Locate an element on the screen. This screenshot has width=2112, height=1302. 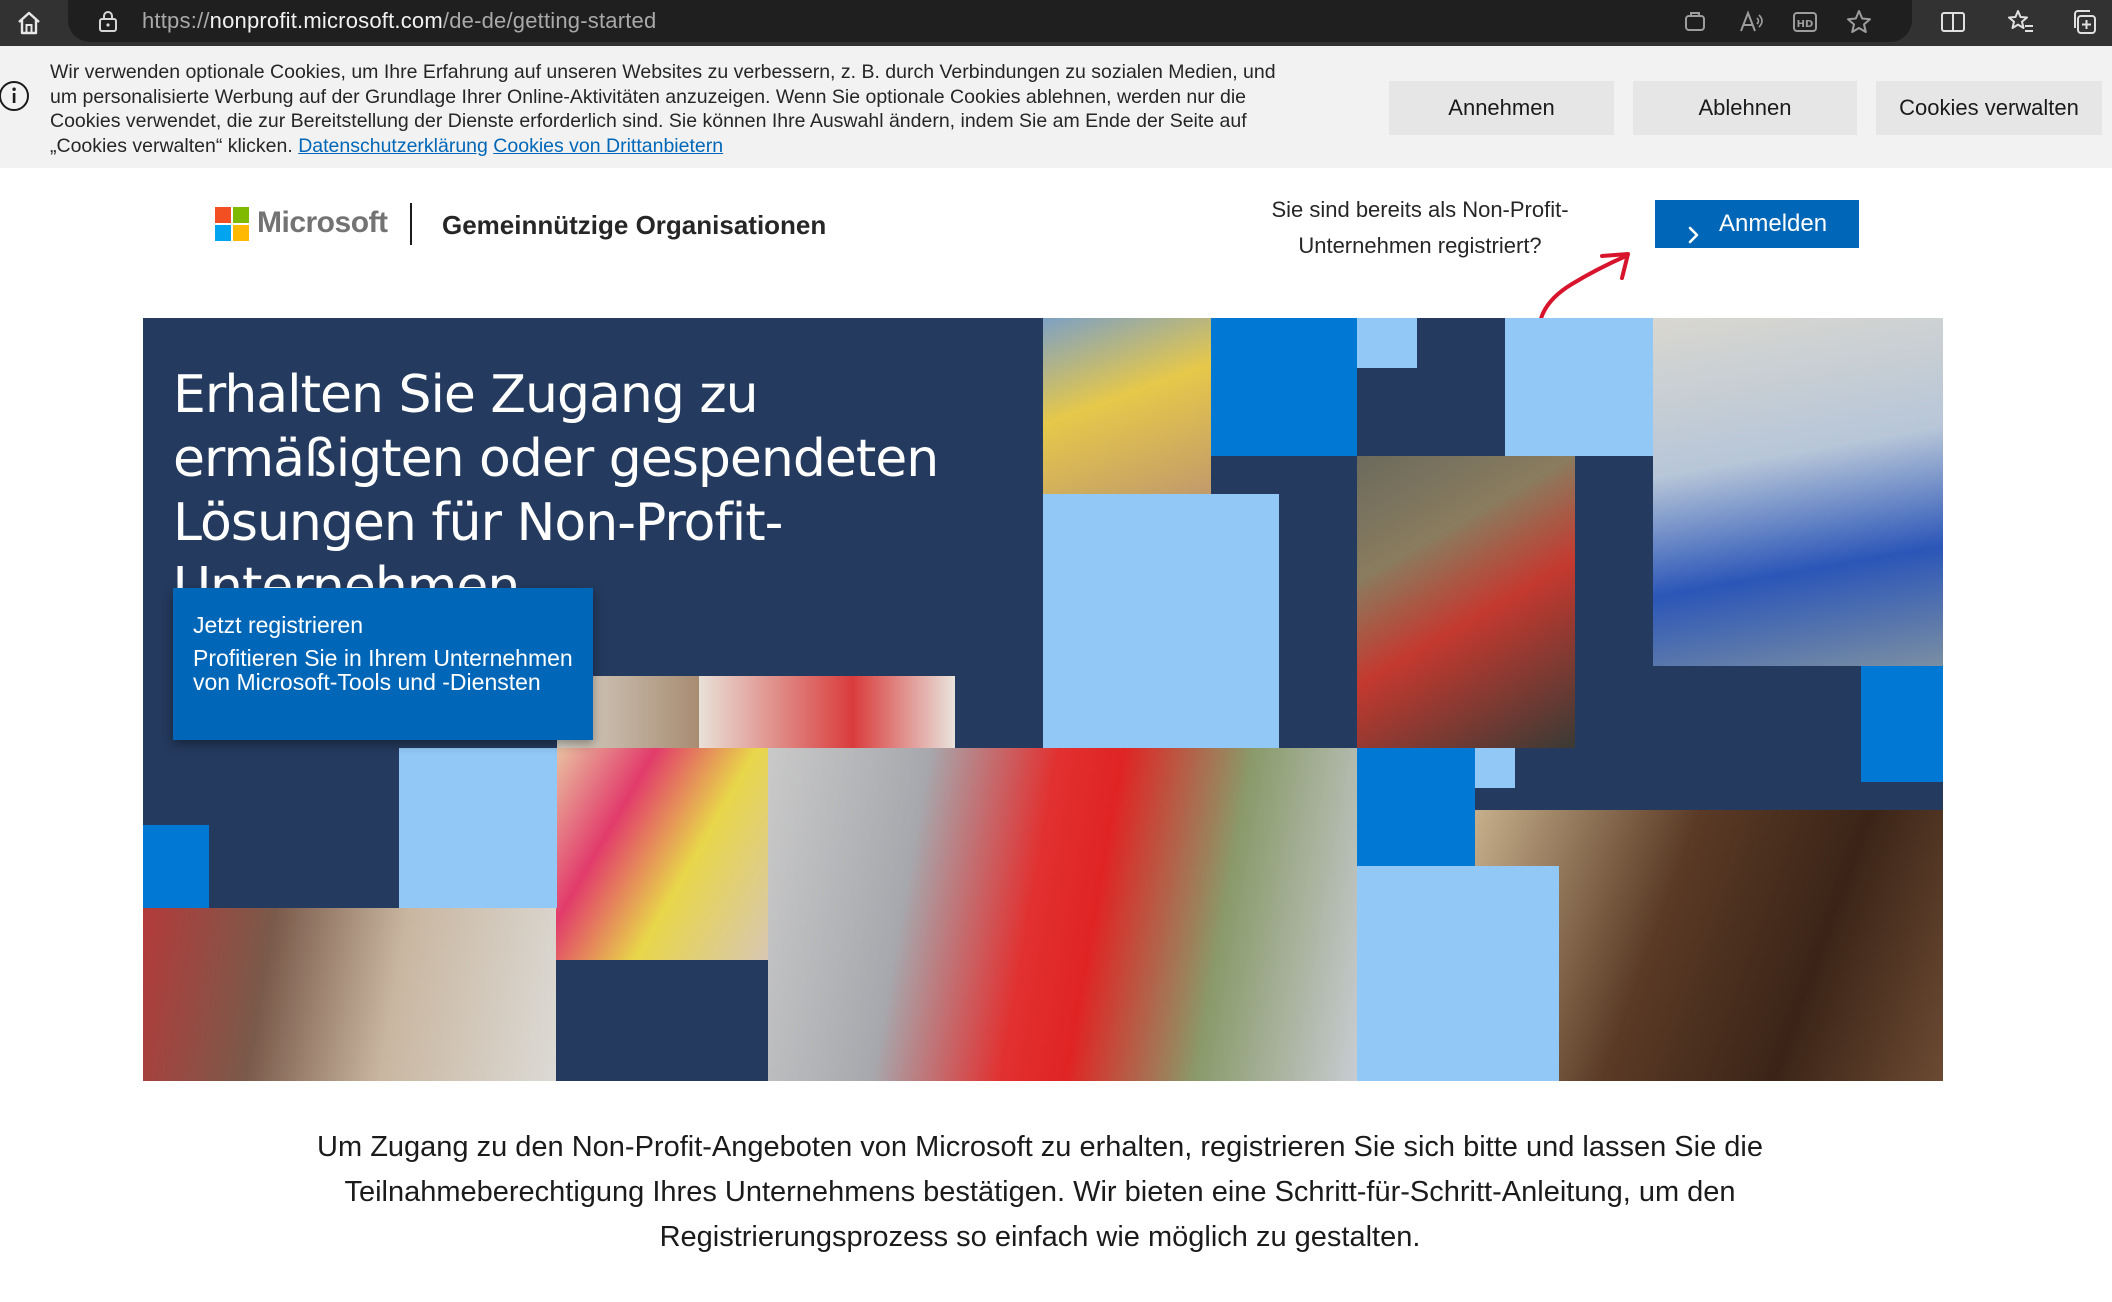
hero-photo-children is located at coordinates (1127, 406).